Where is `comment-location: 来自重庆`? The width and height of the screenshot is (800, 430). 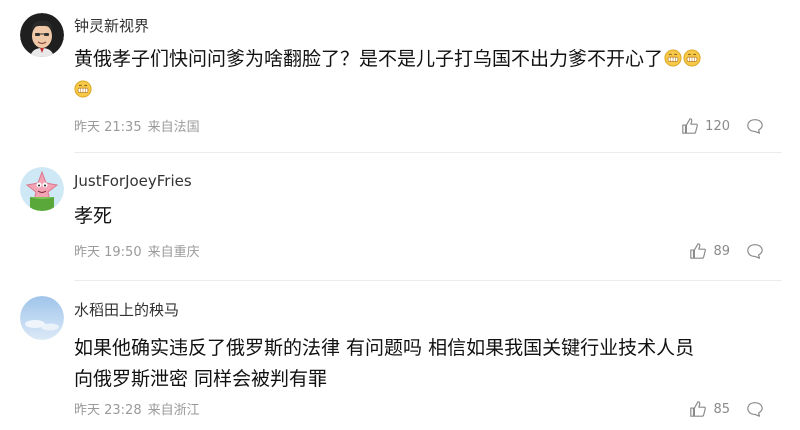 comment-location: 来自重庆 is located at coordinates (173, 252).